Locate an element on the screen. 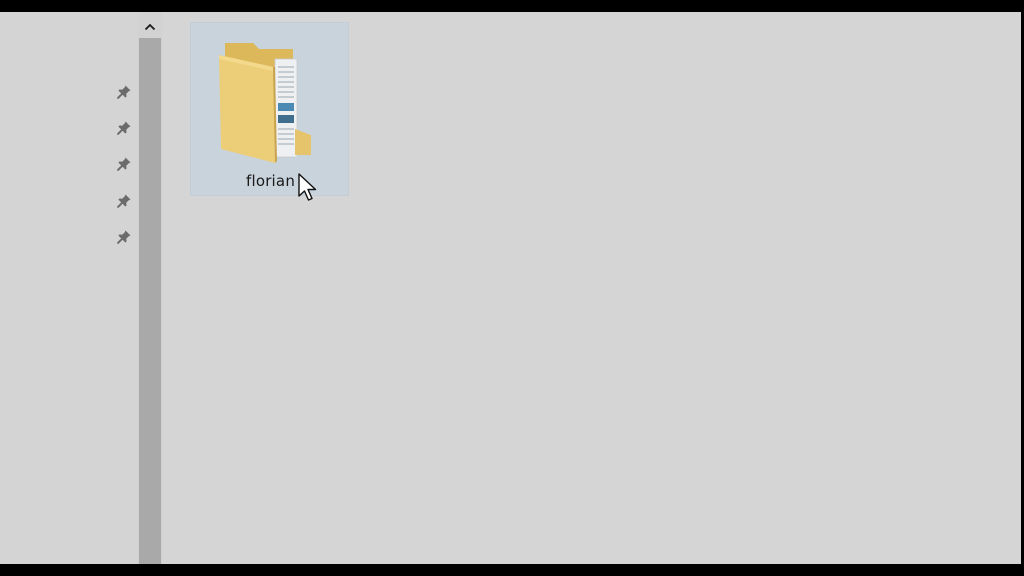 The width and height of the screenshot is (1024, 576). chevron-up-icon is located at coordinates (150, 25).